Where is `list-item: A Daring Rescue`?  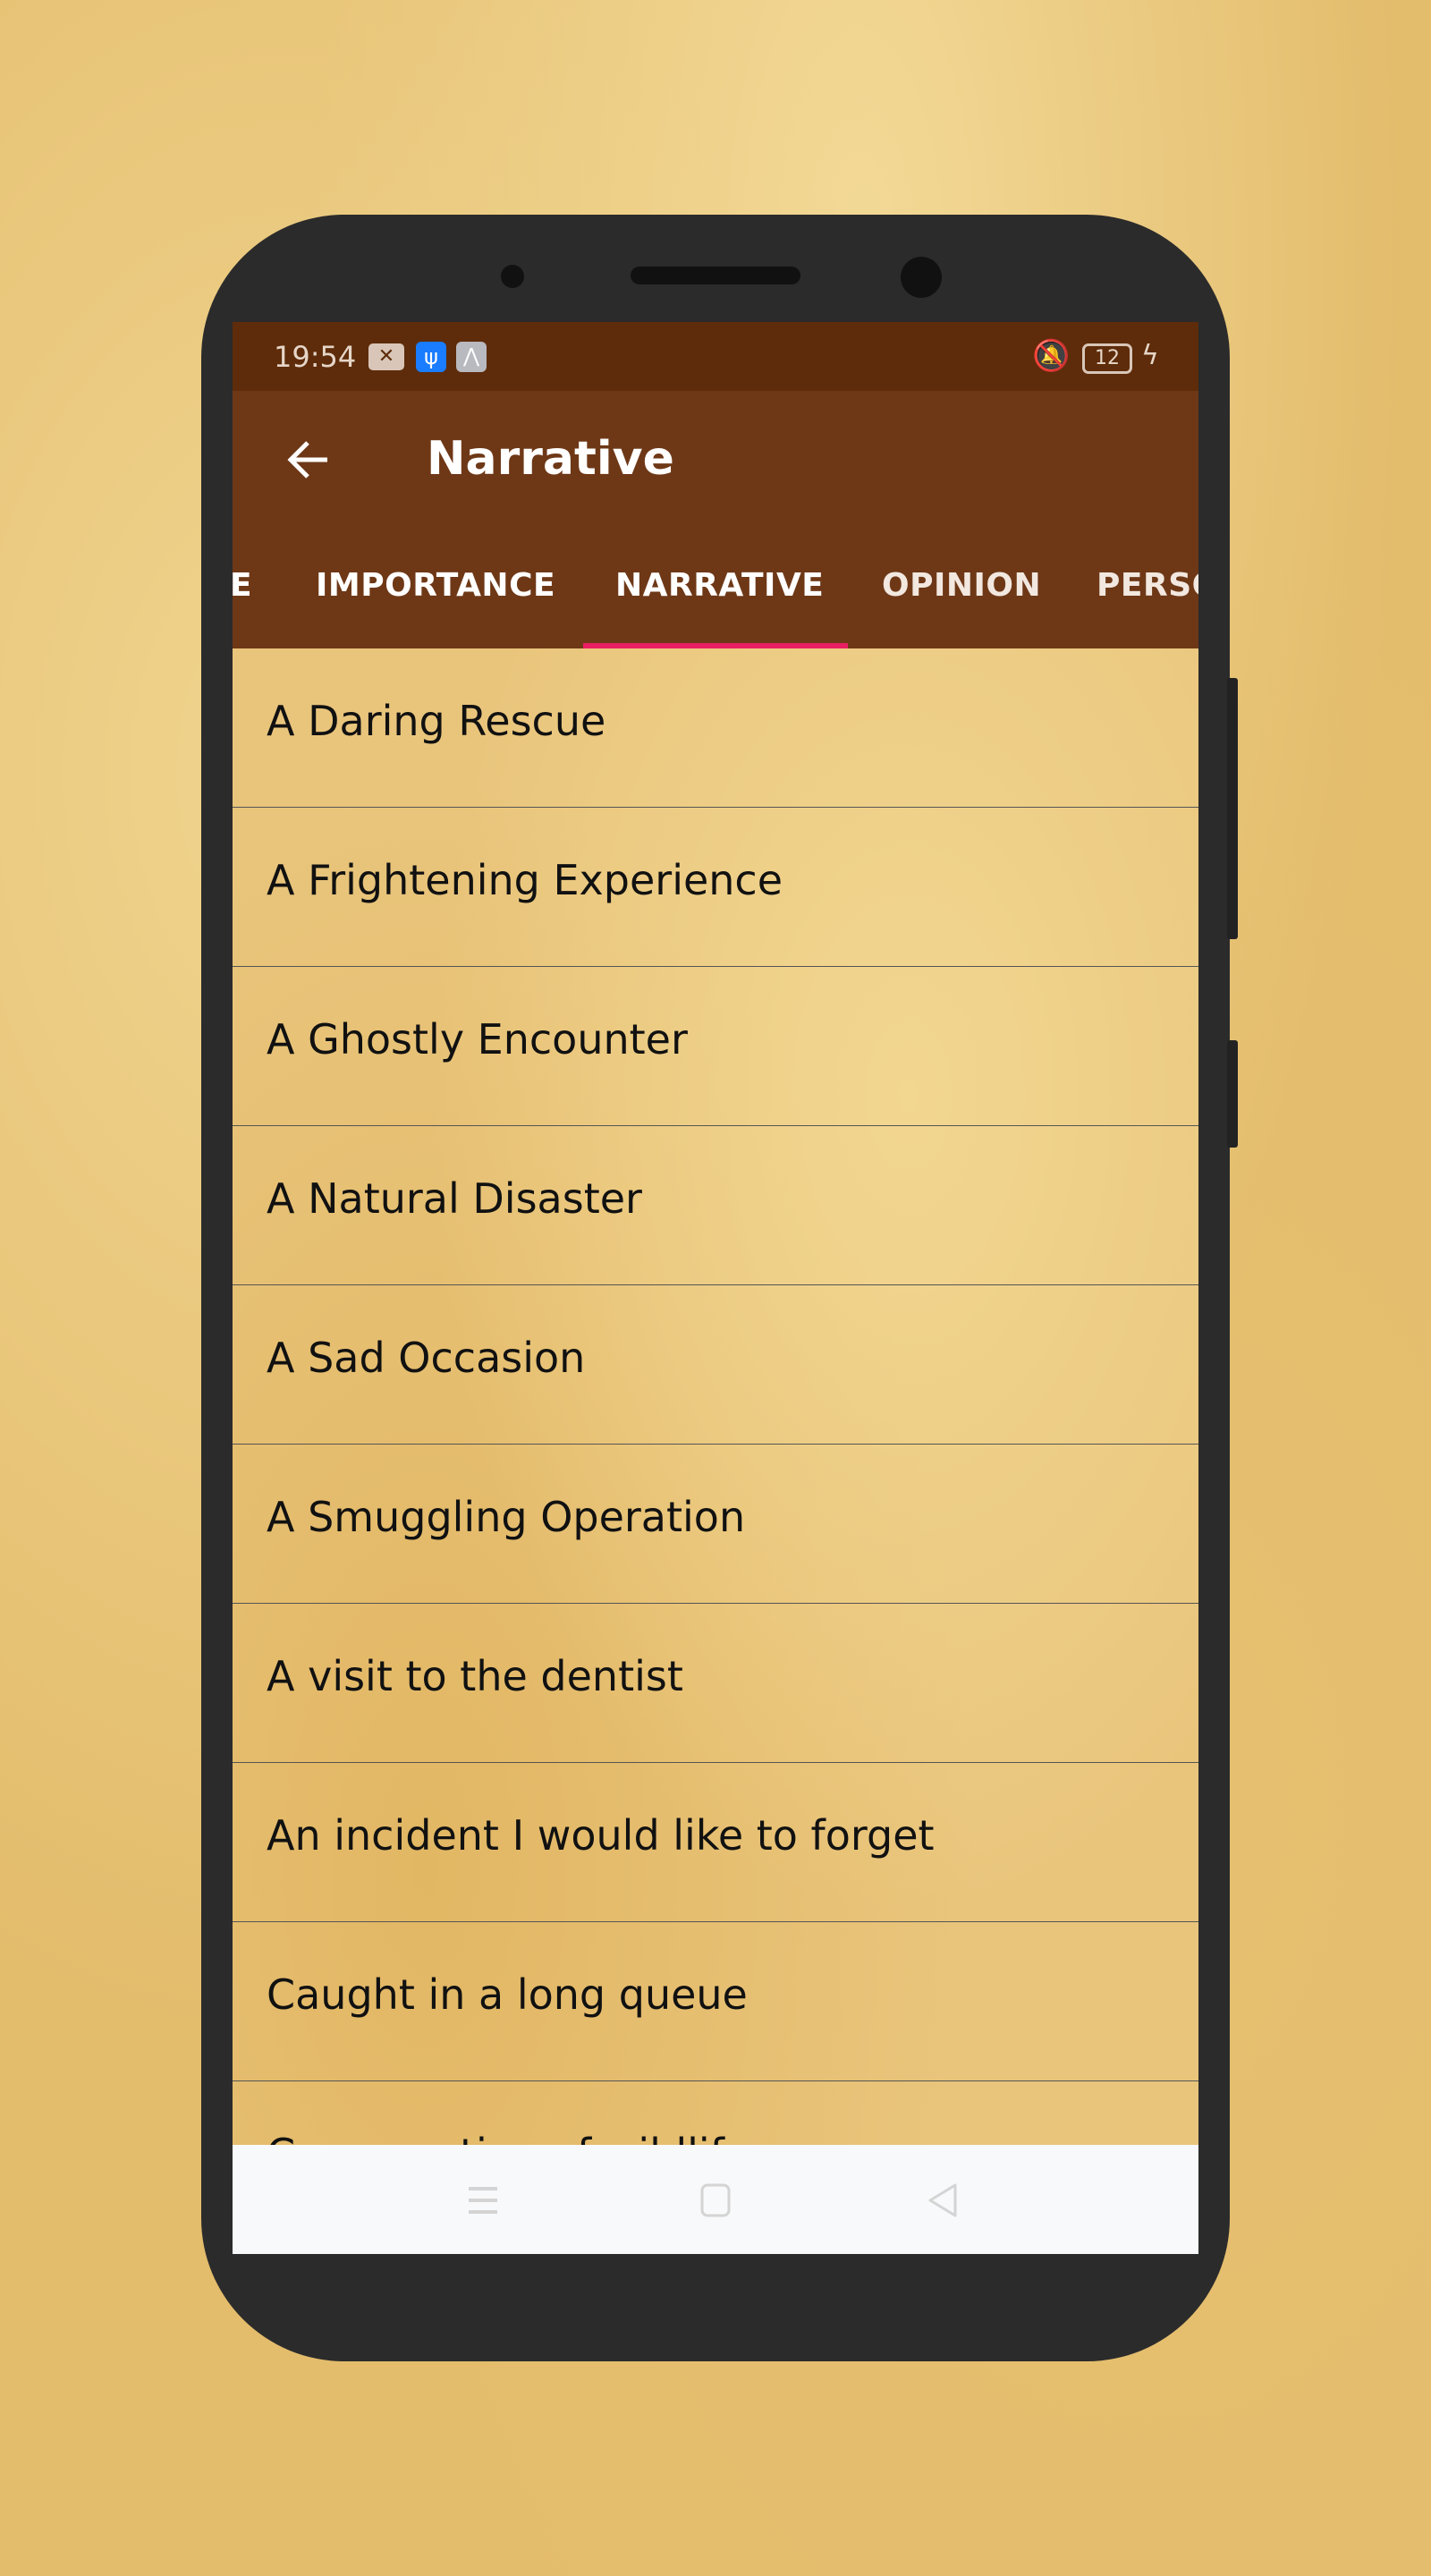
list-item: A Daring Rescue is located at coordinates (716, 728).